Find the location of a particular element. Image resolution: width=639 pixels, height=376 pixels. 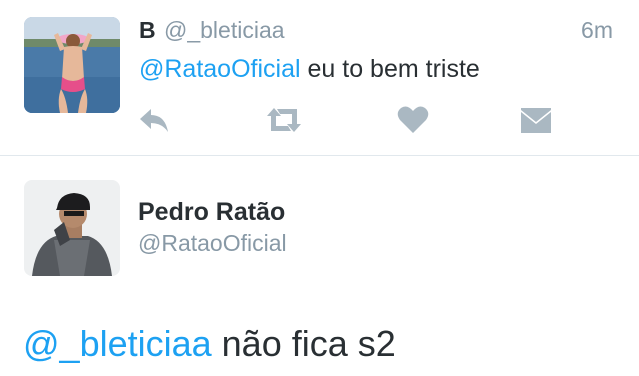

retweet-icon is located at coordinates (284, 120).